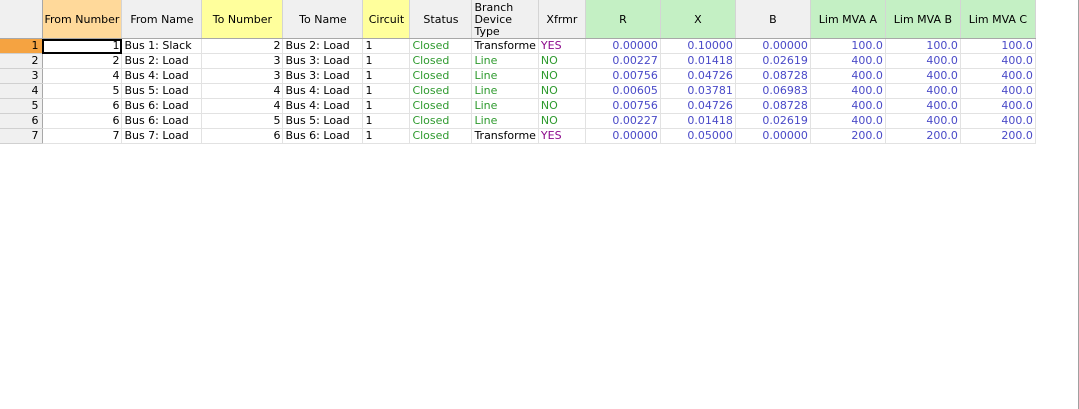 This screenshot has height=409, width=1079. Describe the element at coordinates (162, 19) in the screenshot. I see `column-header-from-name: From Name` at that location.